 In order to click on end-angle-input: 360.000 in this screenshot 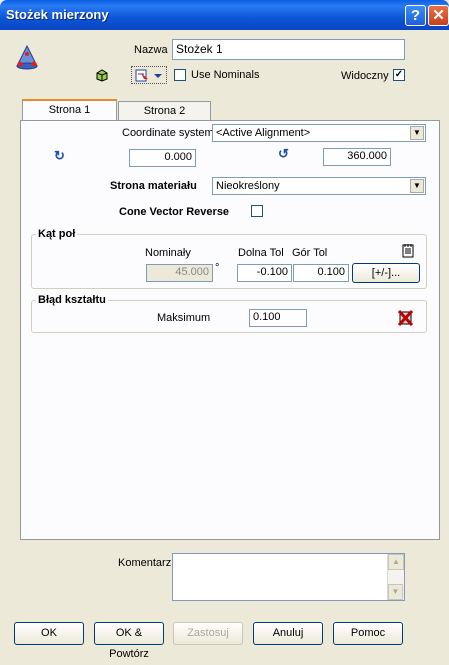, I will do `click(357, 157)`.